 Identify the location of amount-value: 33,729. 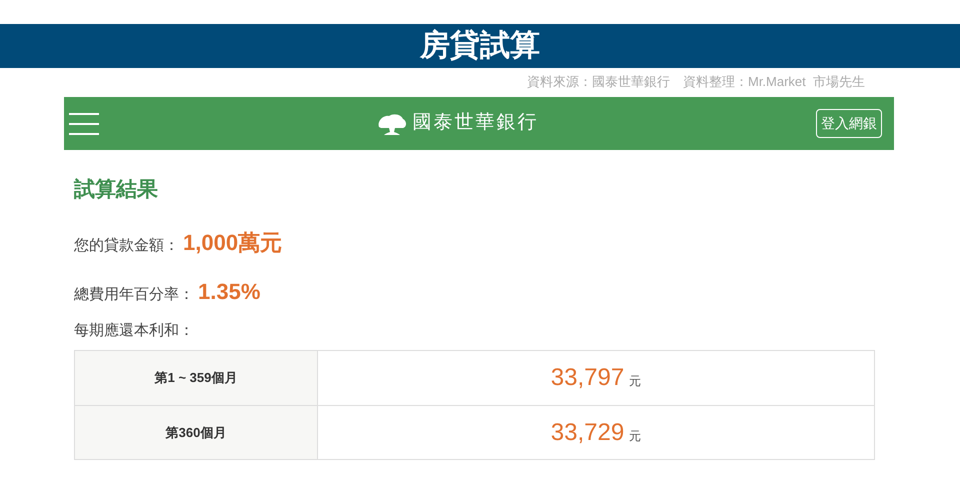
(587, 433).